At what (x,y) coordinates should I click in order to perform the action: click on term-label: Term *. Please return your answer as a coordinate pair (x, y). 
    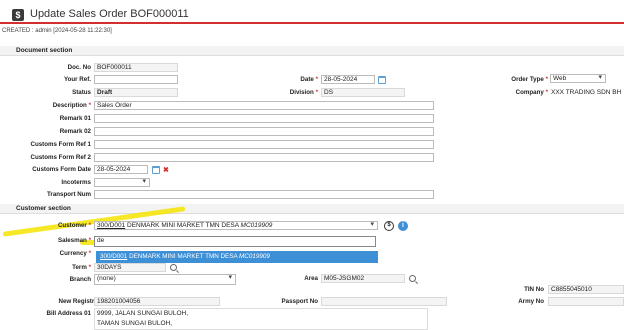
    Looking at the image, I should click on (81, 267).